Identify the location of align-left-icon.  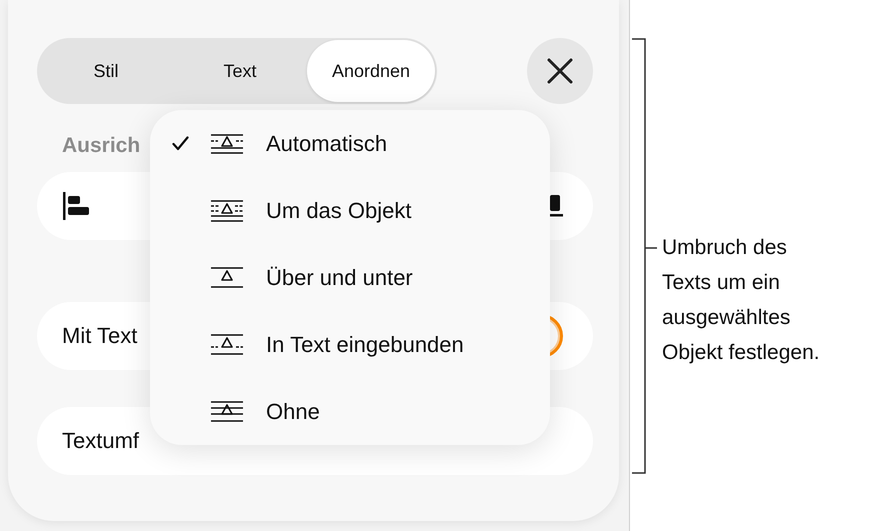
(76, 206).